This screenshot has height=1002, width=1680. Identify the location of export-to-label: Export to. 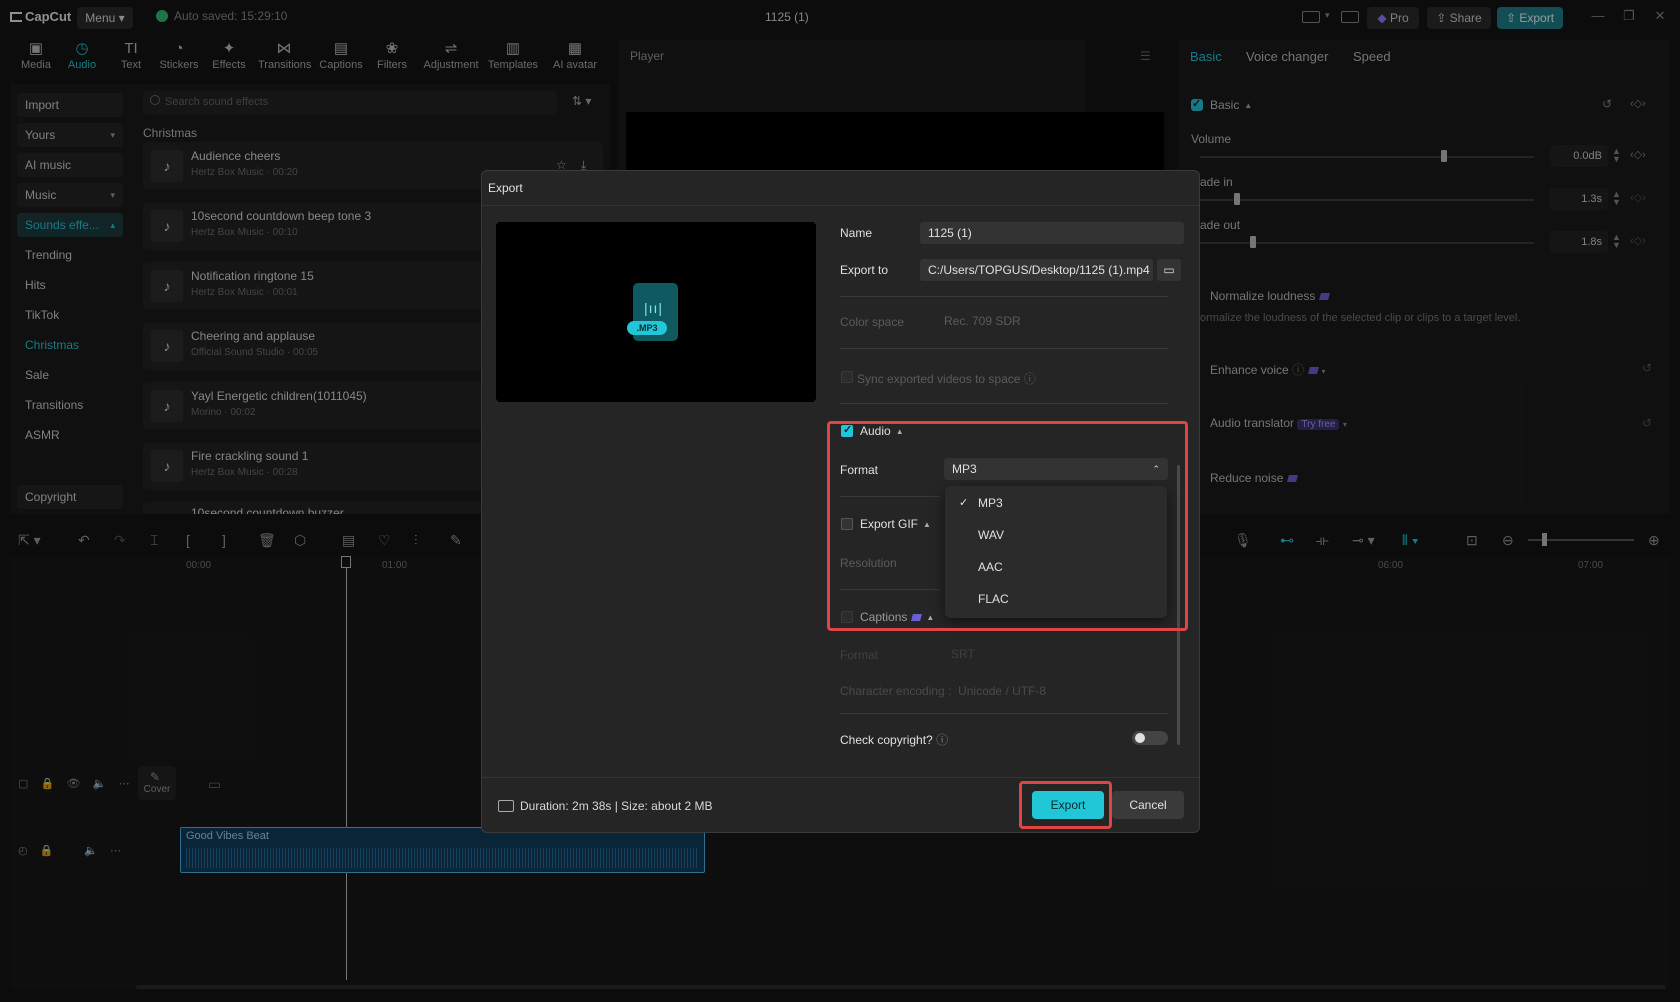
(864, 270).